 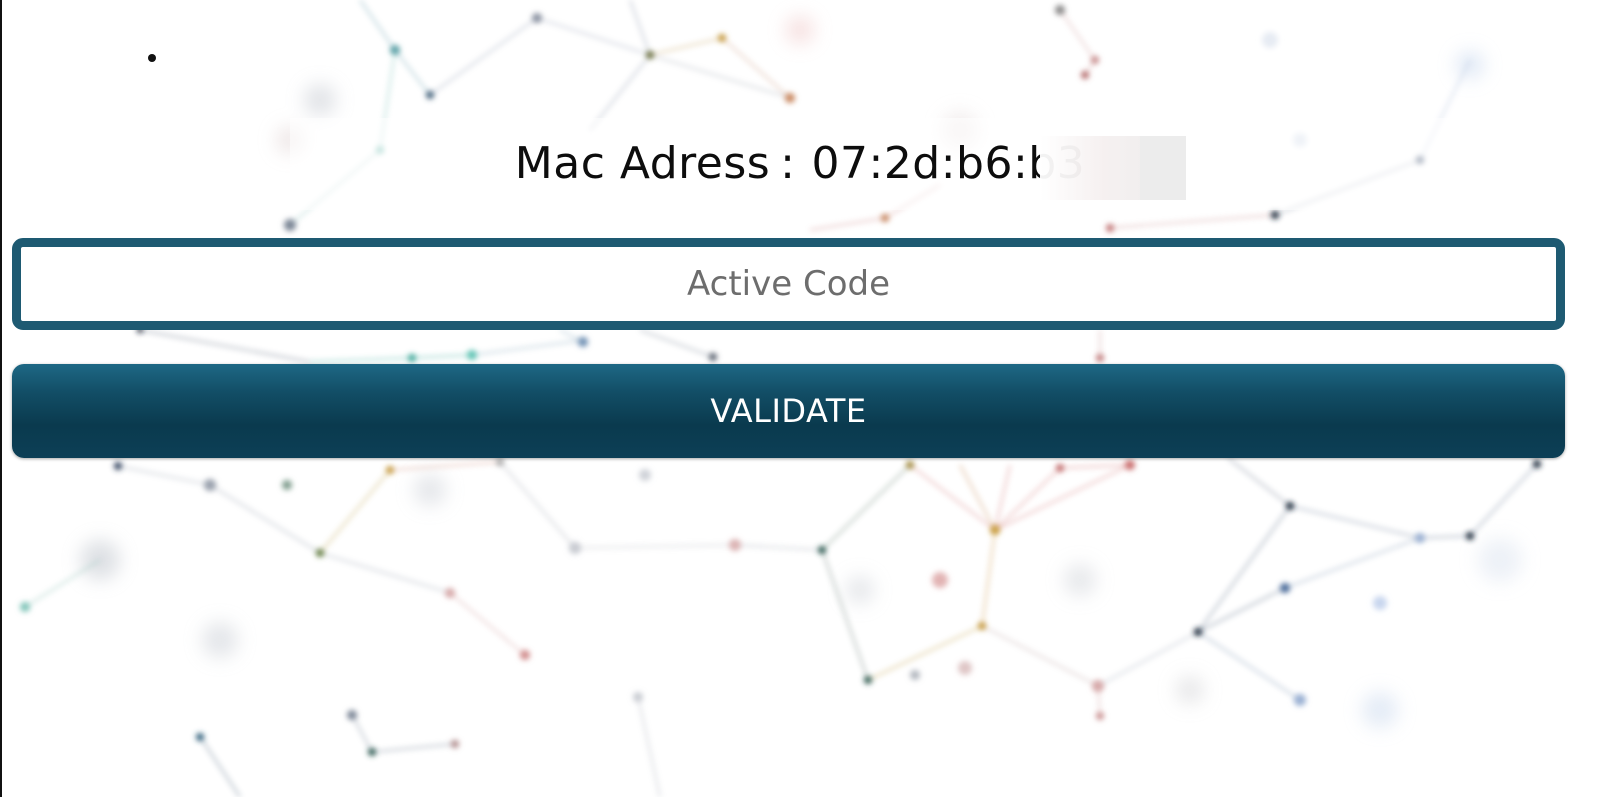 What do you see at coordinates (1, 398) in the screenshot?
I see `window-edge` at bounding box center [1, 398].